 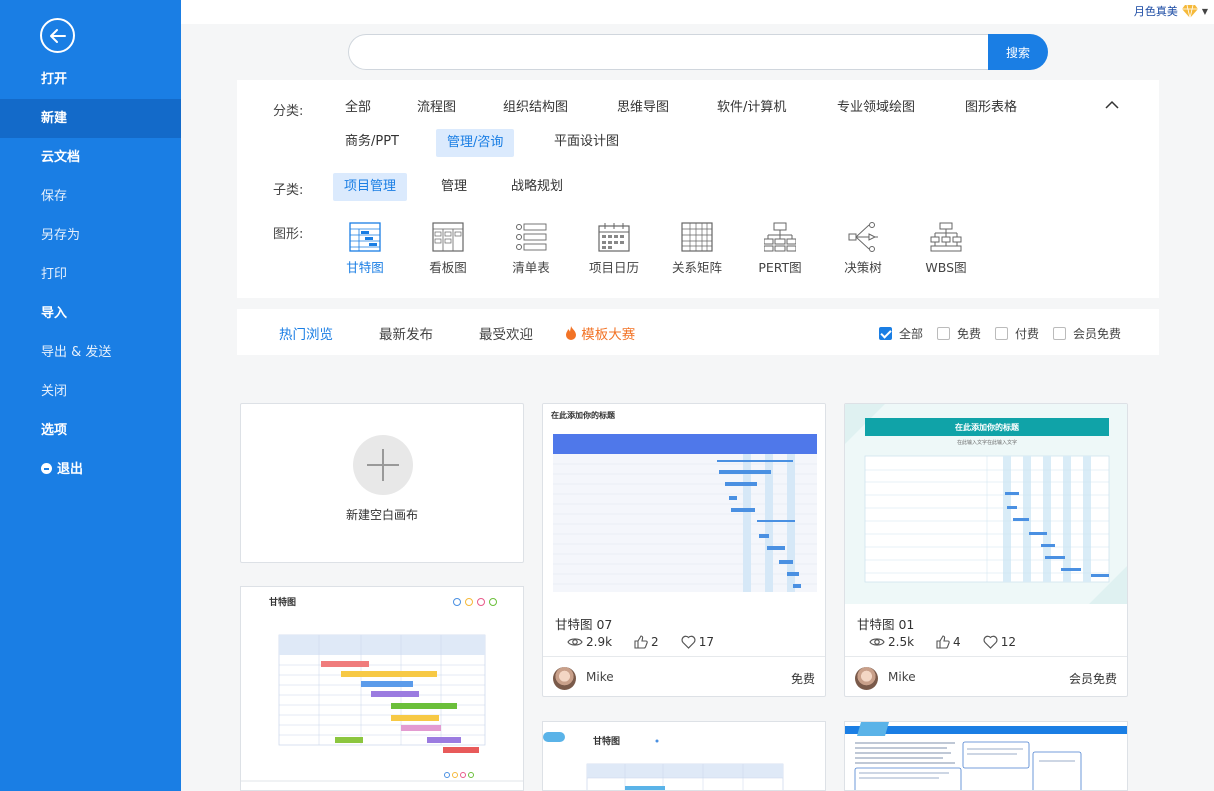 What do you see at coordinates (697, 642) in the screenshot?
I see `favorites-stat: 17` at bounding box center [697, 642].